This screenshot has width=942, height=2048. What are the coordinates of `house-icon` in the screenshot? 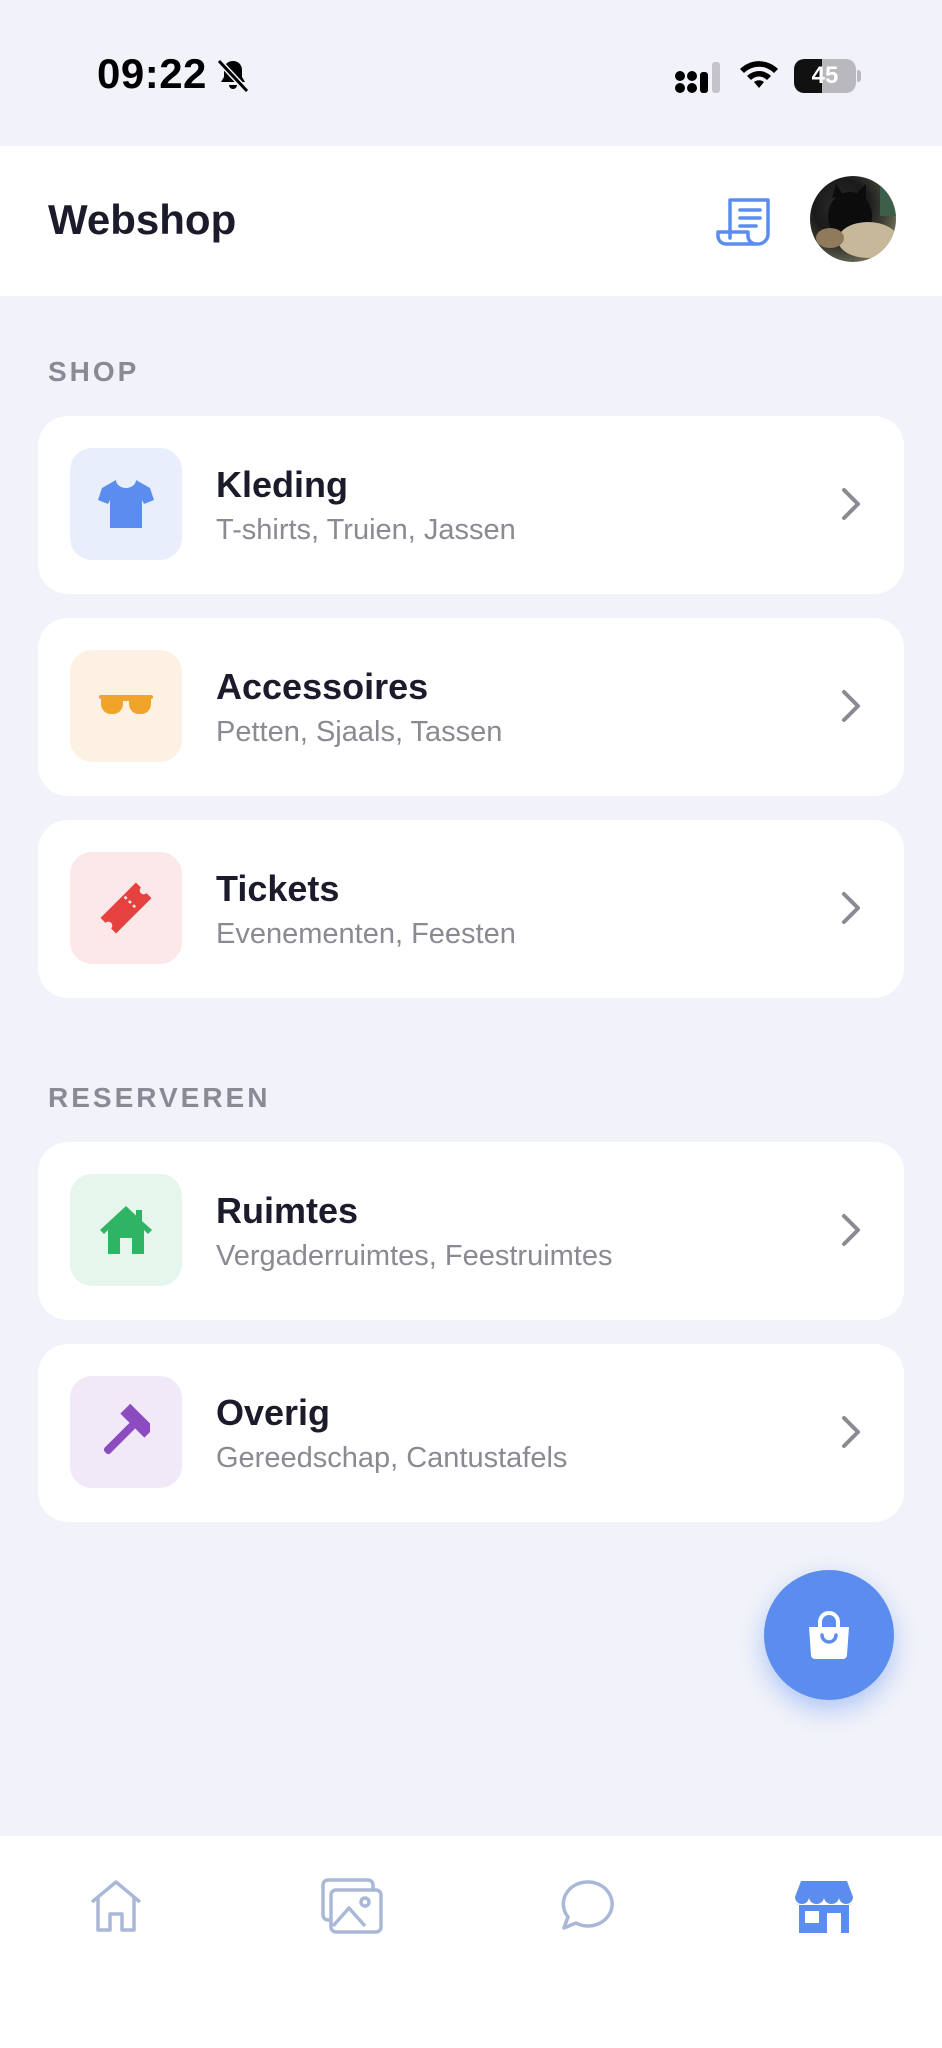 It's located at (126, 1230).